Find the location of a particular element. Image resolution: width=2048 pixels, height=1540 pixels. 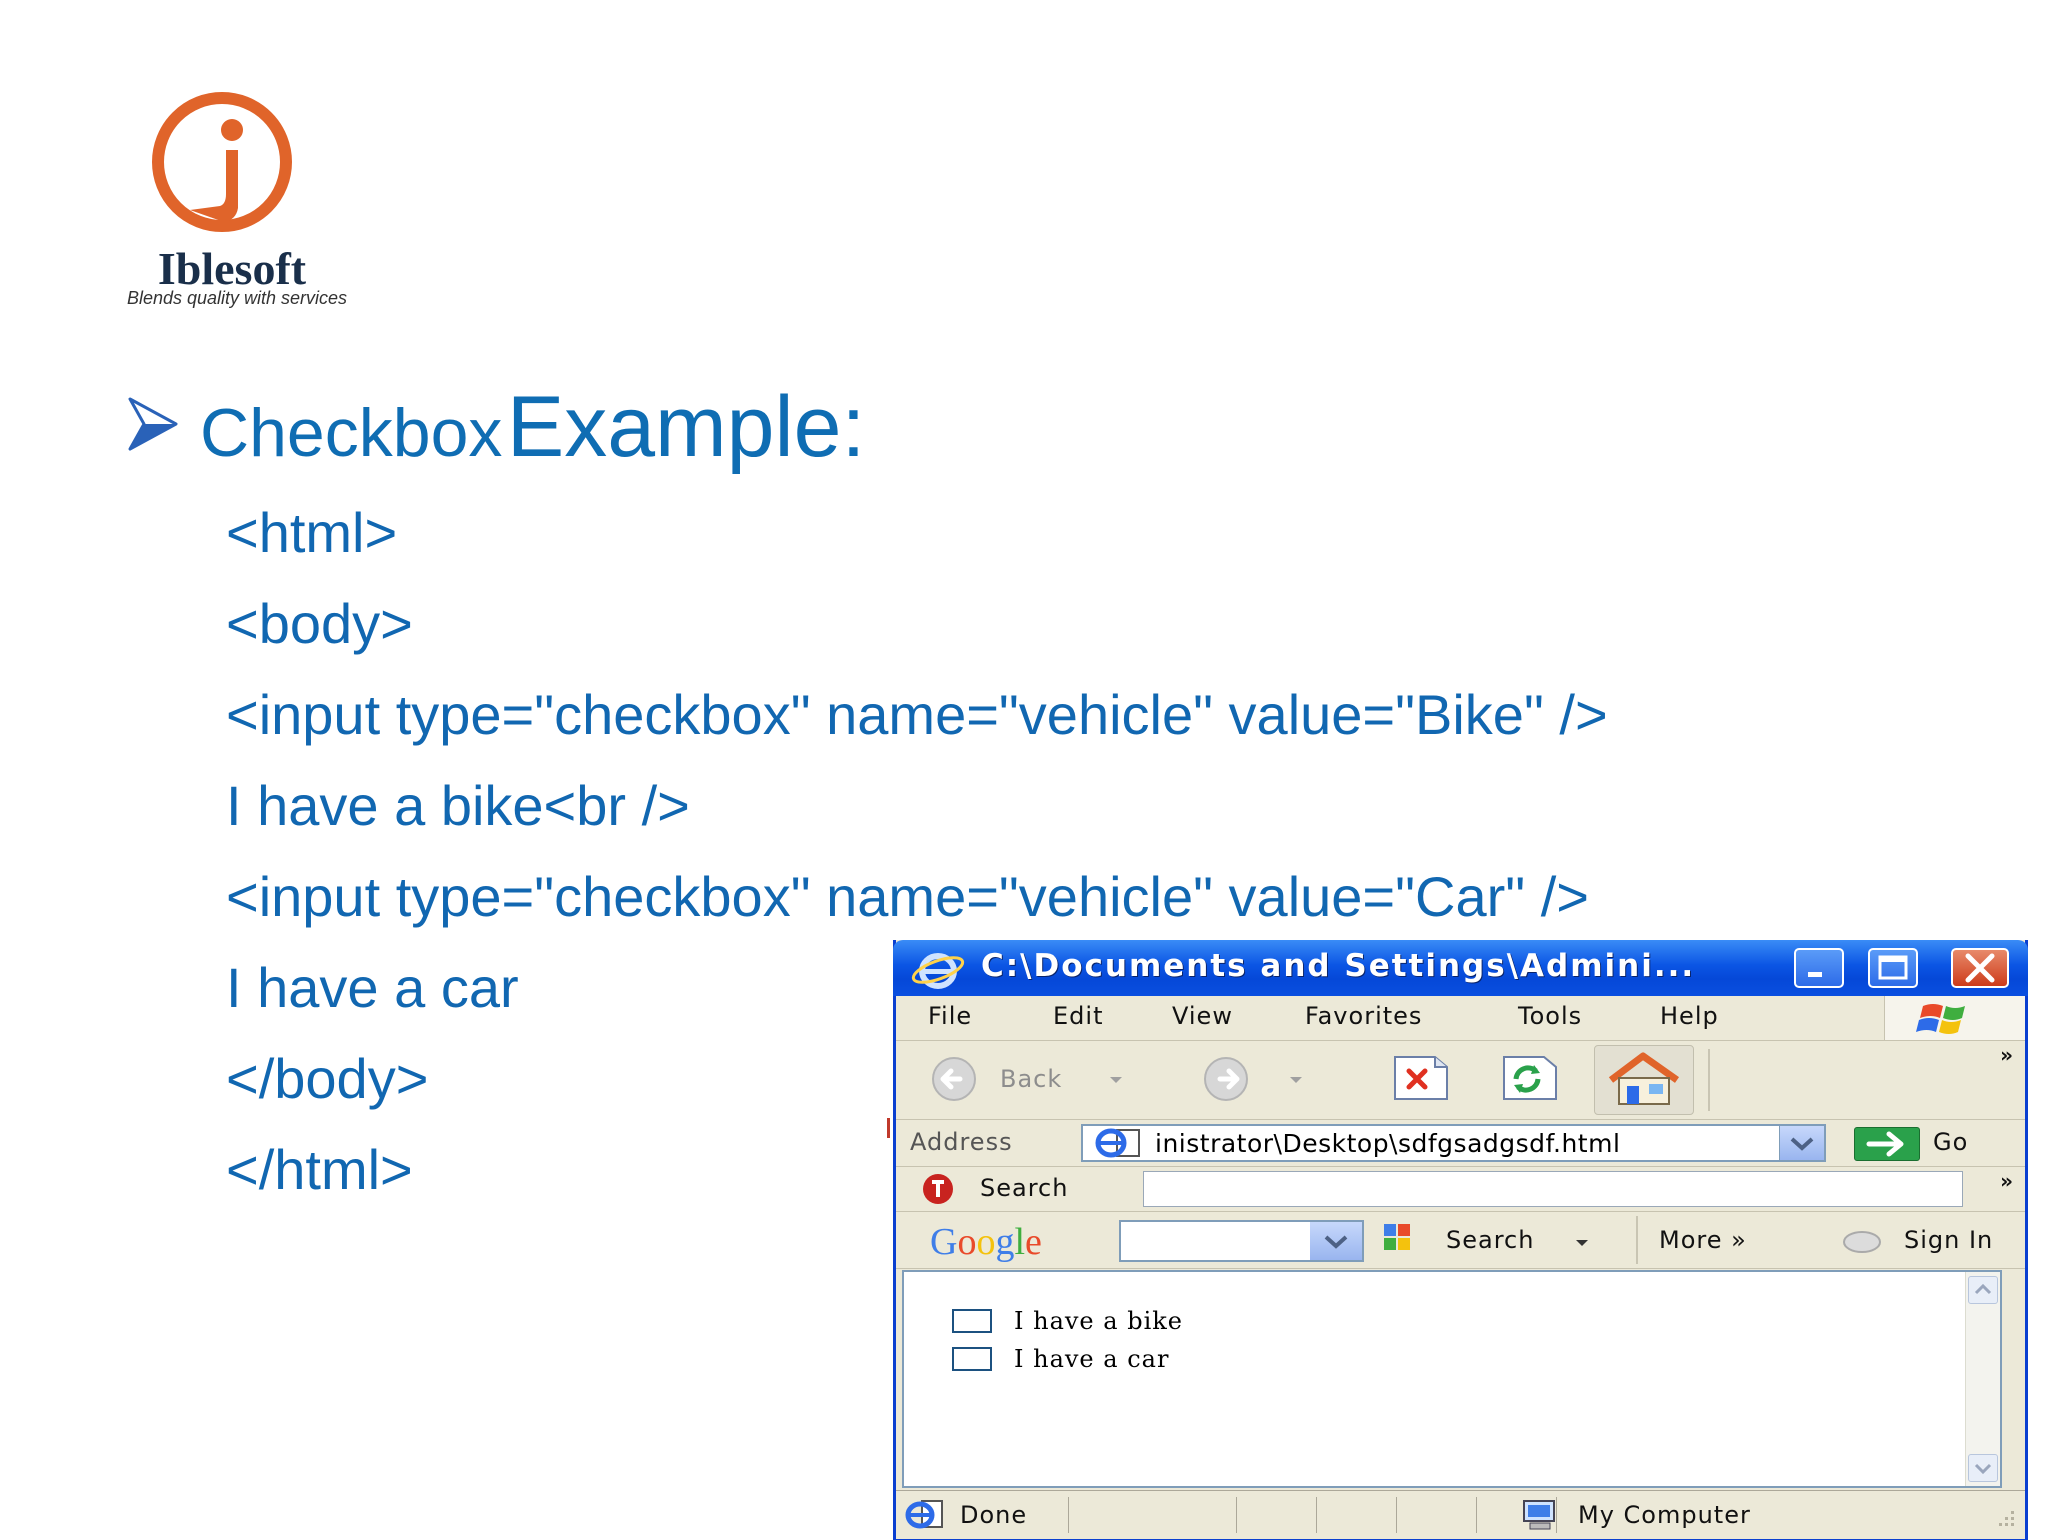

google-search-input is located at coordinates (1241, 1241).